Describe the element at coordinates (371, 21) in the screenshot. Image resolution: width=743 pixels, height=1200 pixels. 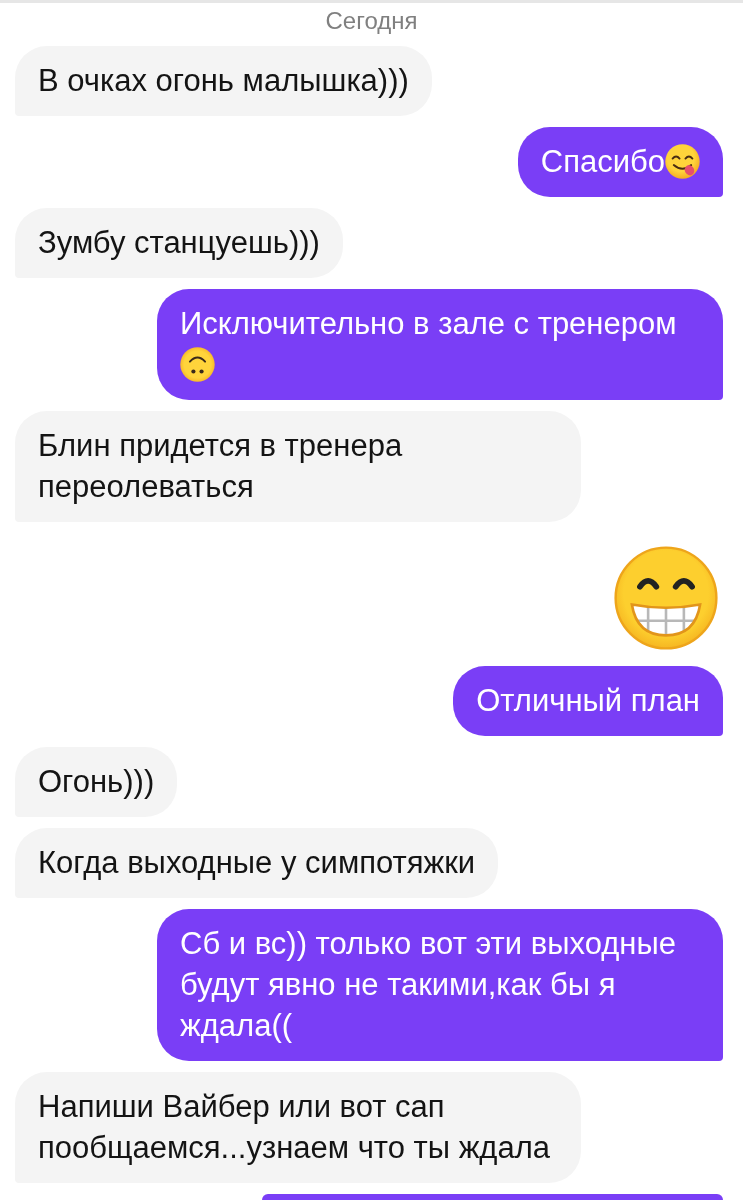
I see `date-label: Сегодня` at that location.